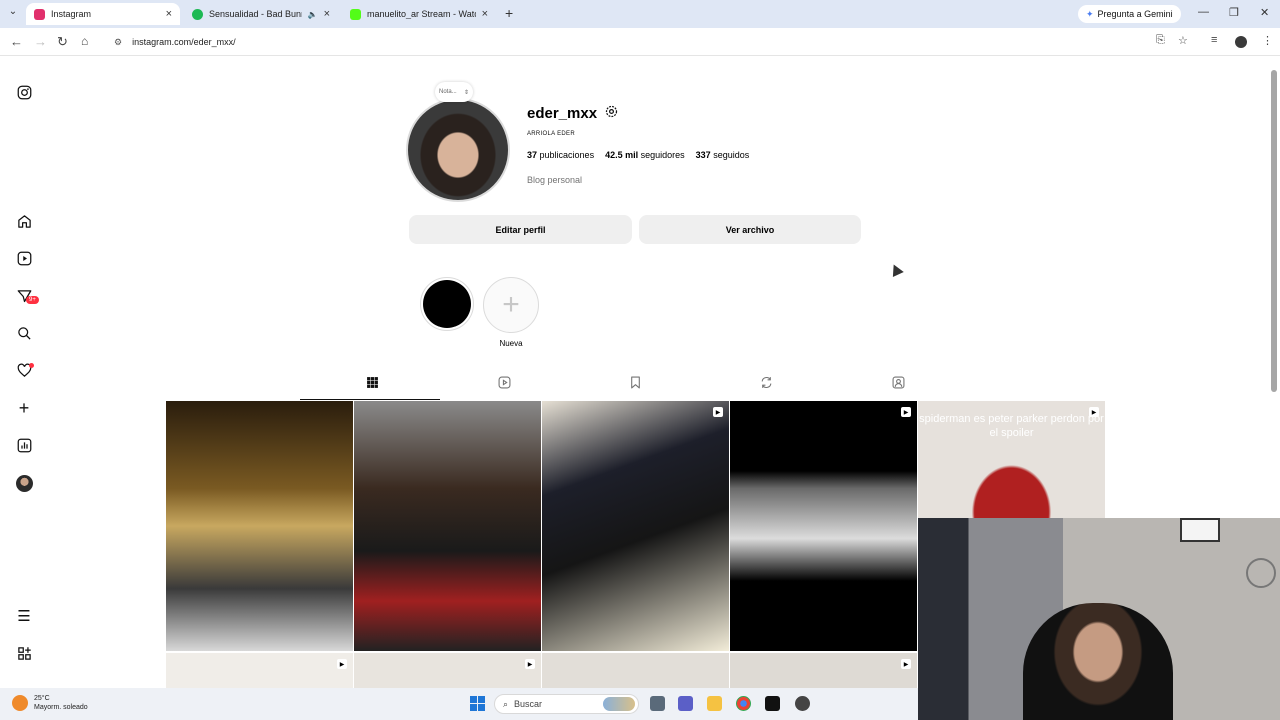  What do you see at coordinates (24, 653) in the screenshot?
I see `also-from-meta-icon` at bounding box center [24, 653].